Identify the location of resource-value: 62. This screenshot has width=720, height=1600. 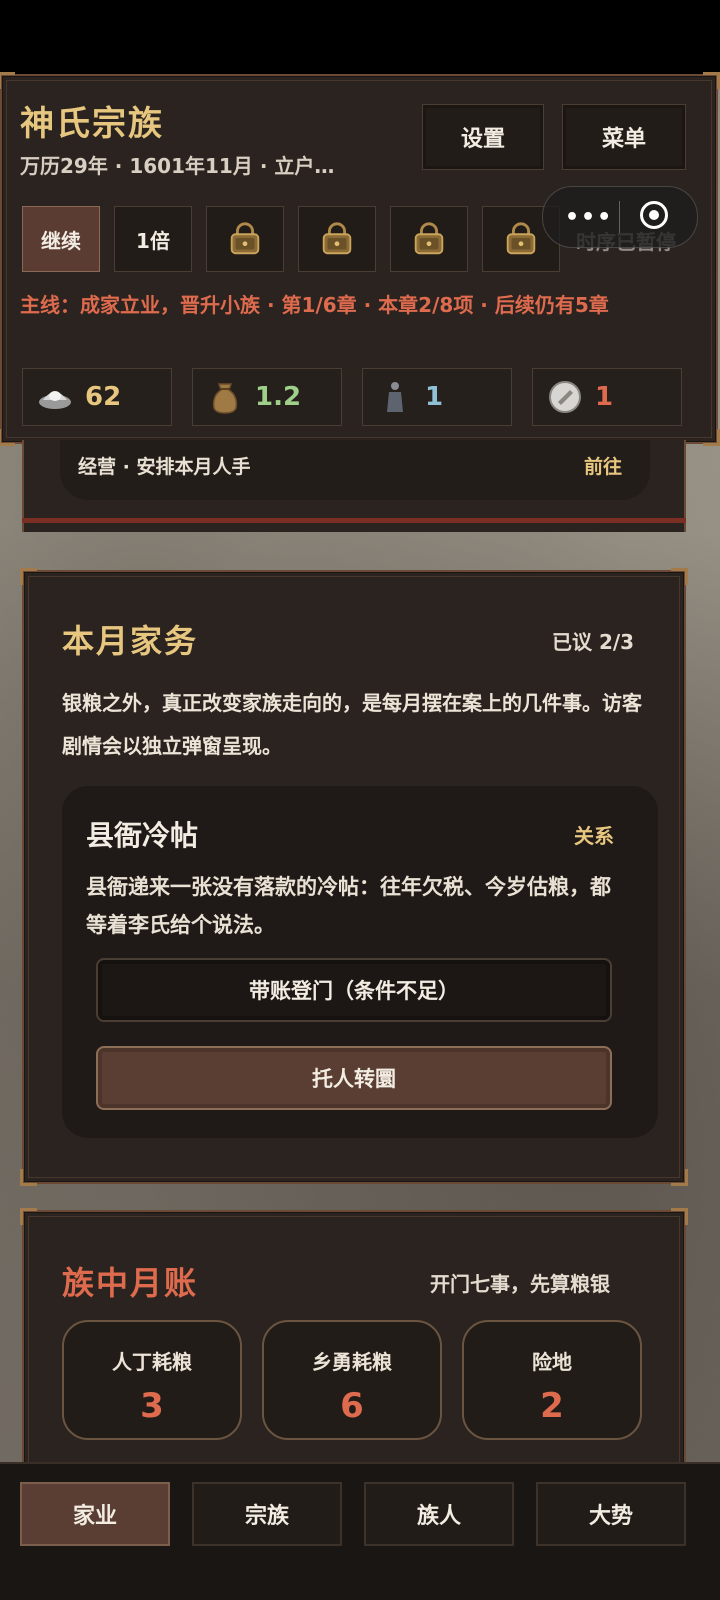
(103, 397).